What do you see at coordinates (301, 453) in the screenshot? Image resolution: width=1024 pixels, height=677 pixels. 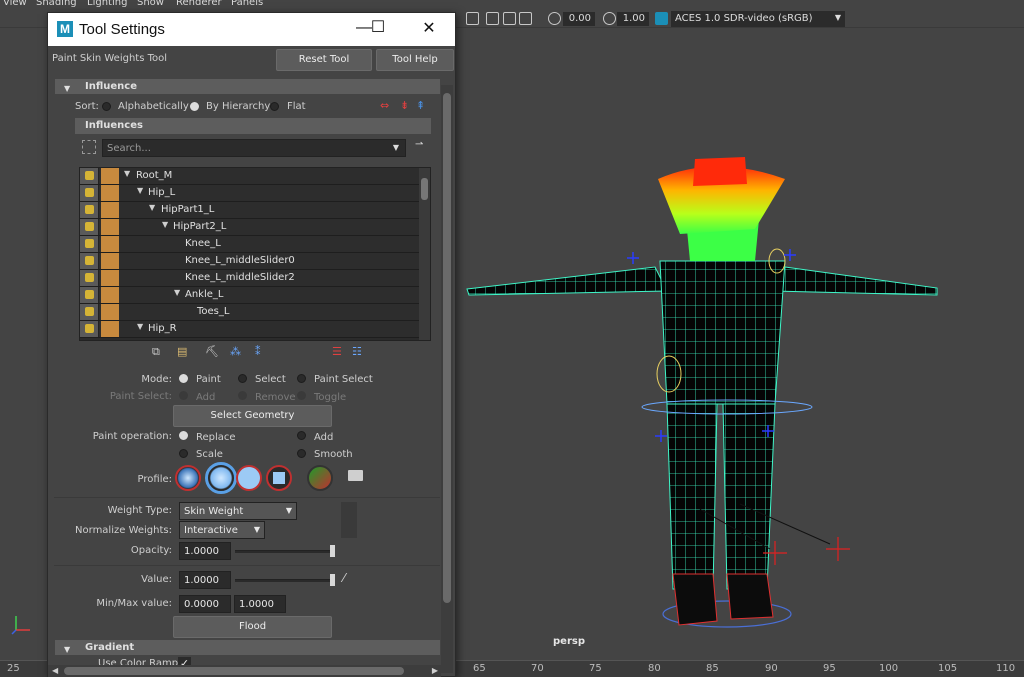 I see `paint-op-smooth-radio` at bounding box center [301, 453].